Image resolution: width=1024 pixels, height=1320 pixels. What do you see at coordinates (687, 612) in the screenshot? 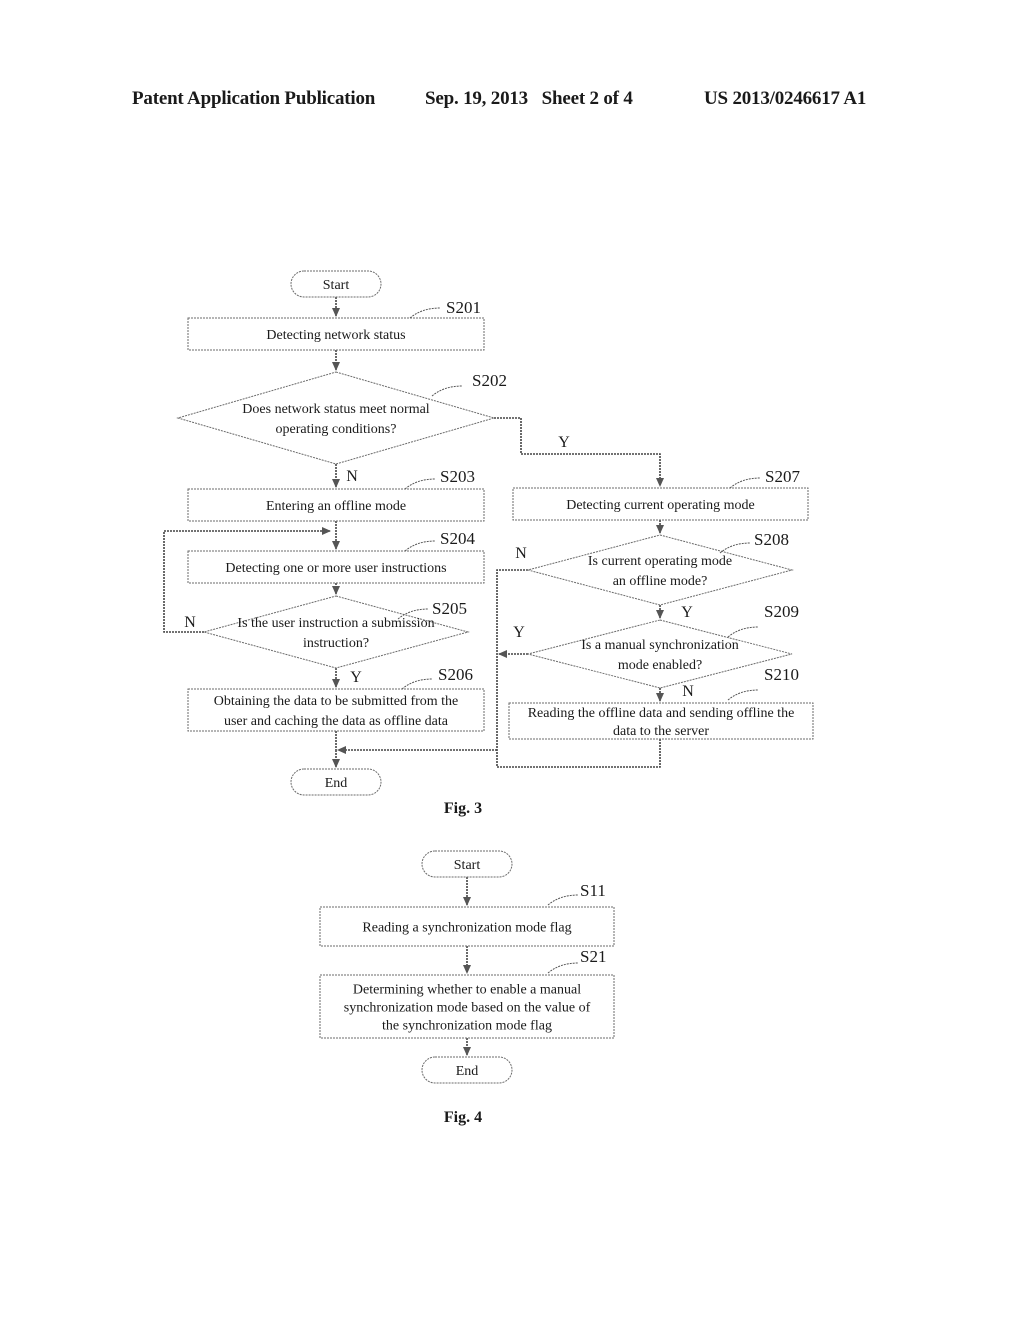
I see `branch-label-s208-yes: Y` at bounding box center [687, 612].